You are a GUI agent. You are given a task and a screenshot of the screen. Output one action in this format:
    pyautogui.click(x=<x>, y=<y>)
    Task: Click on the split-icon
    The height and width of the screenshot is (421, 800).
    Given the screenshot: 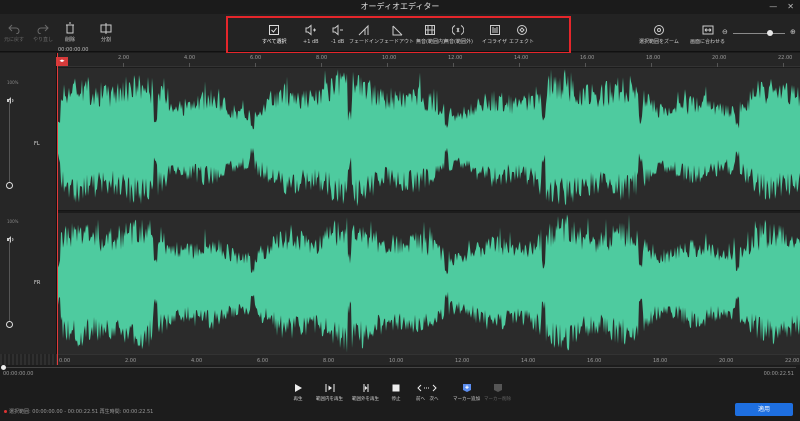 What is the action you would take?
    pyautogui.click(x=106, y=28)
    